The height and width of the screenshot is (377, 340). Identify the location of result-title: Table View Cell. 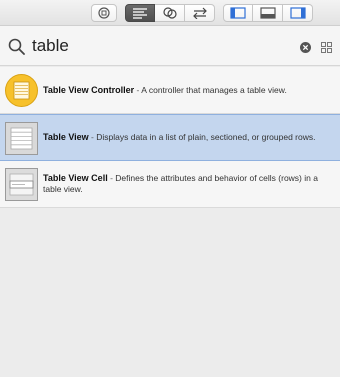
(75, 178).